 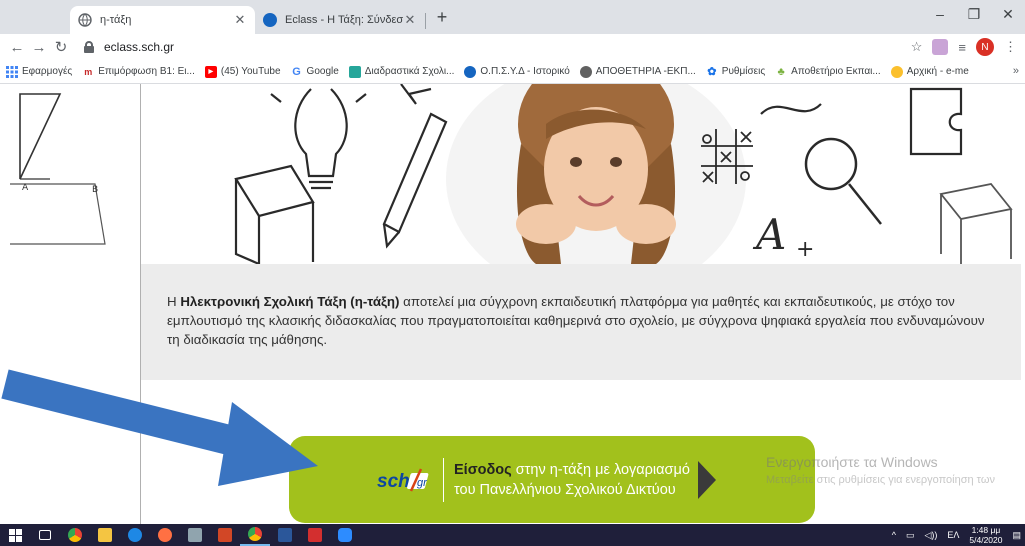 I want to click on system-tray: ^ ▭ ◁)) ΕΛ 1:48 μμ 5/4/2020 ▤, so click(x=956, y=535).